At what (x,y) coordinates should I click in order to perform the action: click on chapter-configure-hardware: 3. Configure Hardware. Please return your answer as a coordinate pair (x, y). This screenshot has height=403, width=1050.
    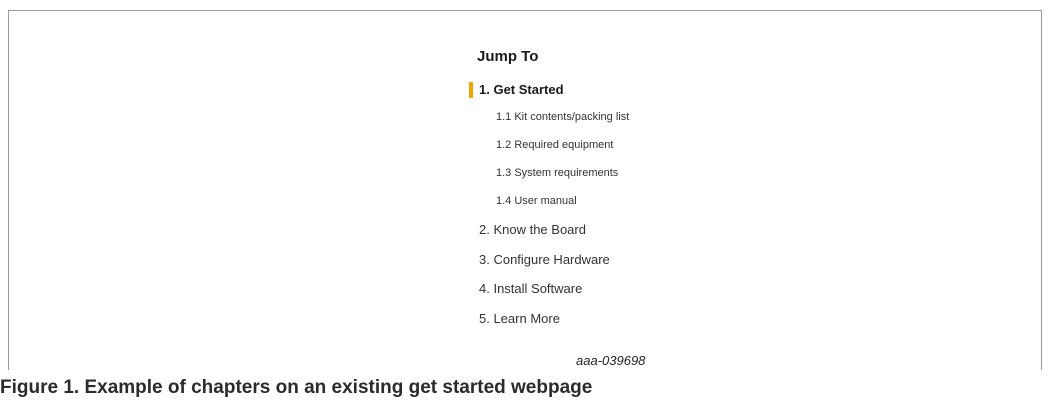
    Looking at the image, I should click on (619, 260).